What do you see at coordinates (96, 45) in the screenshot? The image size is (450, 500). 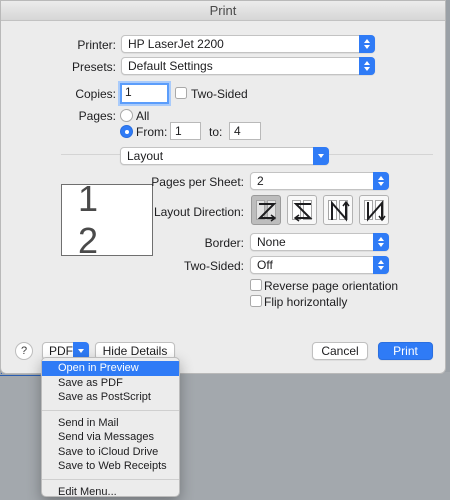 I see `printer-label: Printer:` at bounding box center [96, 45].